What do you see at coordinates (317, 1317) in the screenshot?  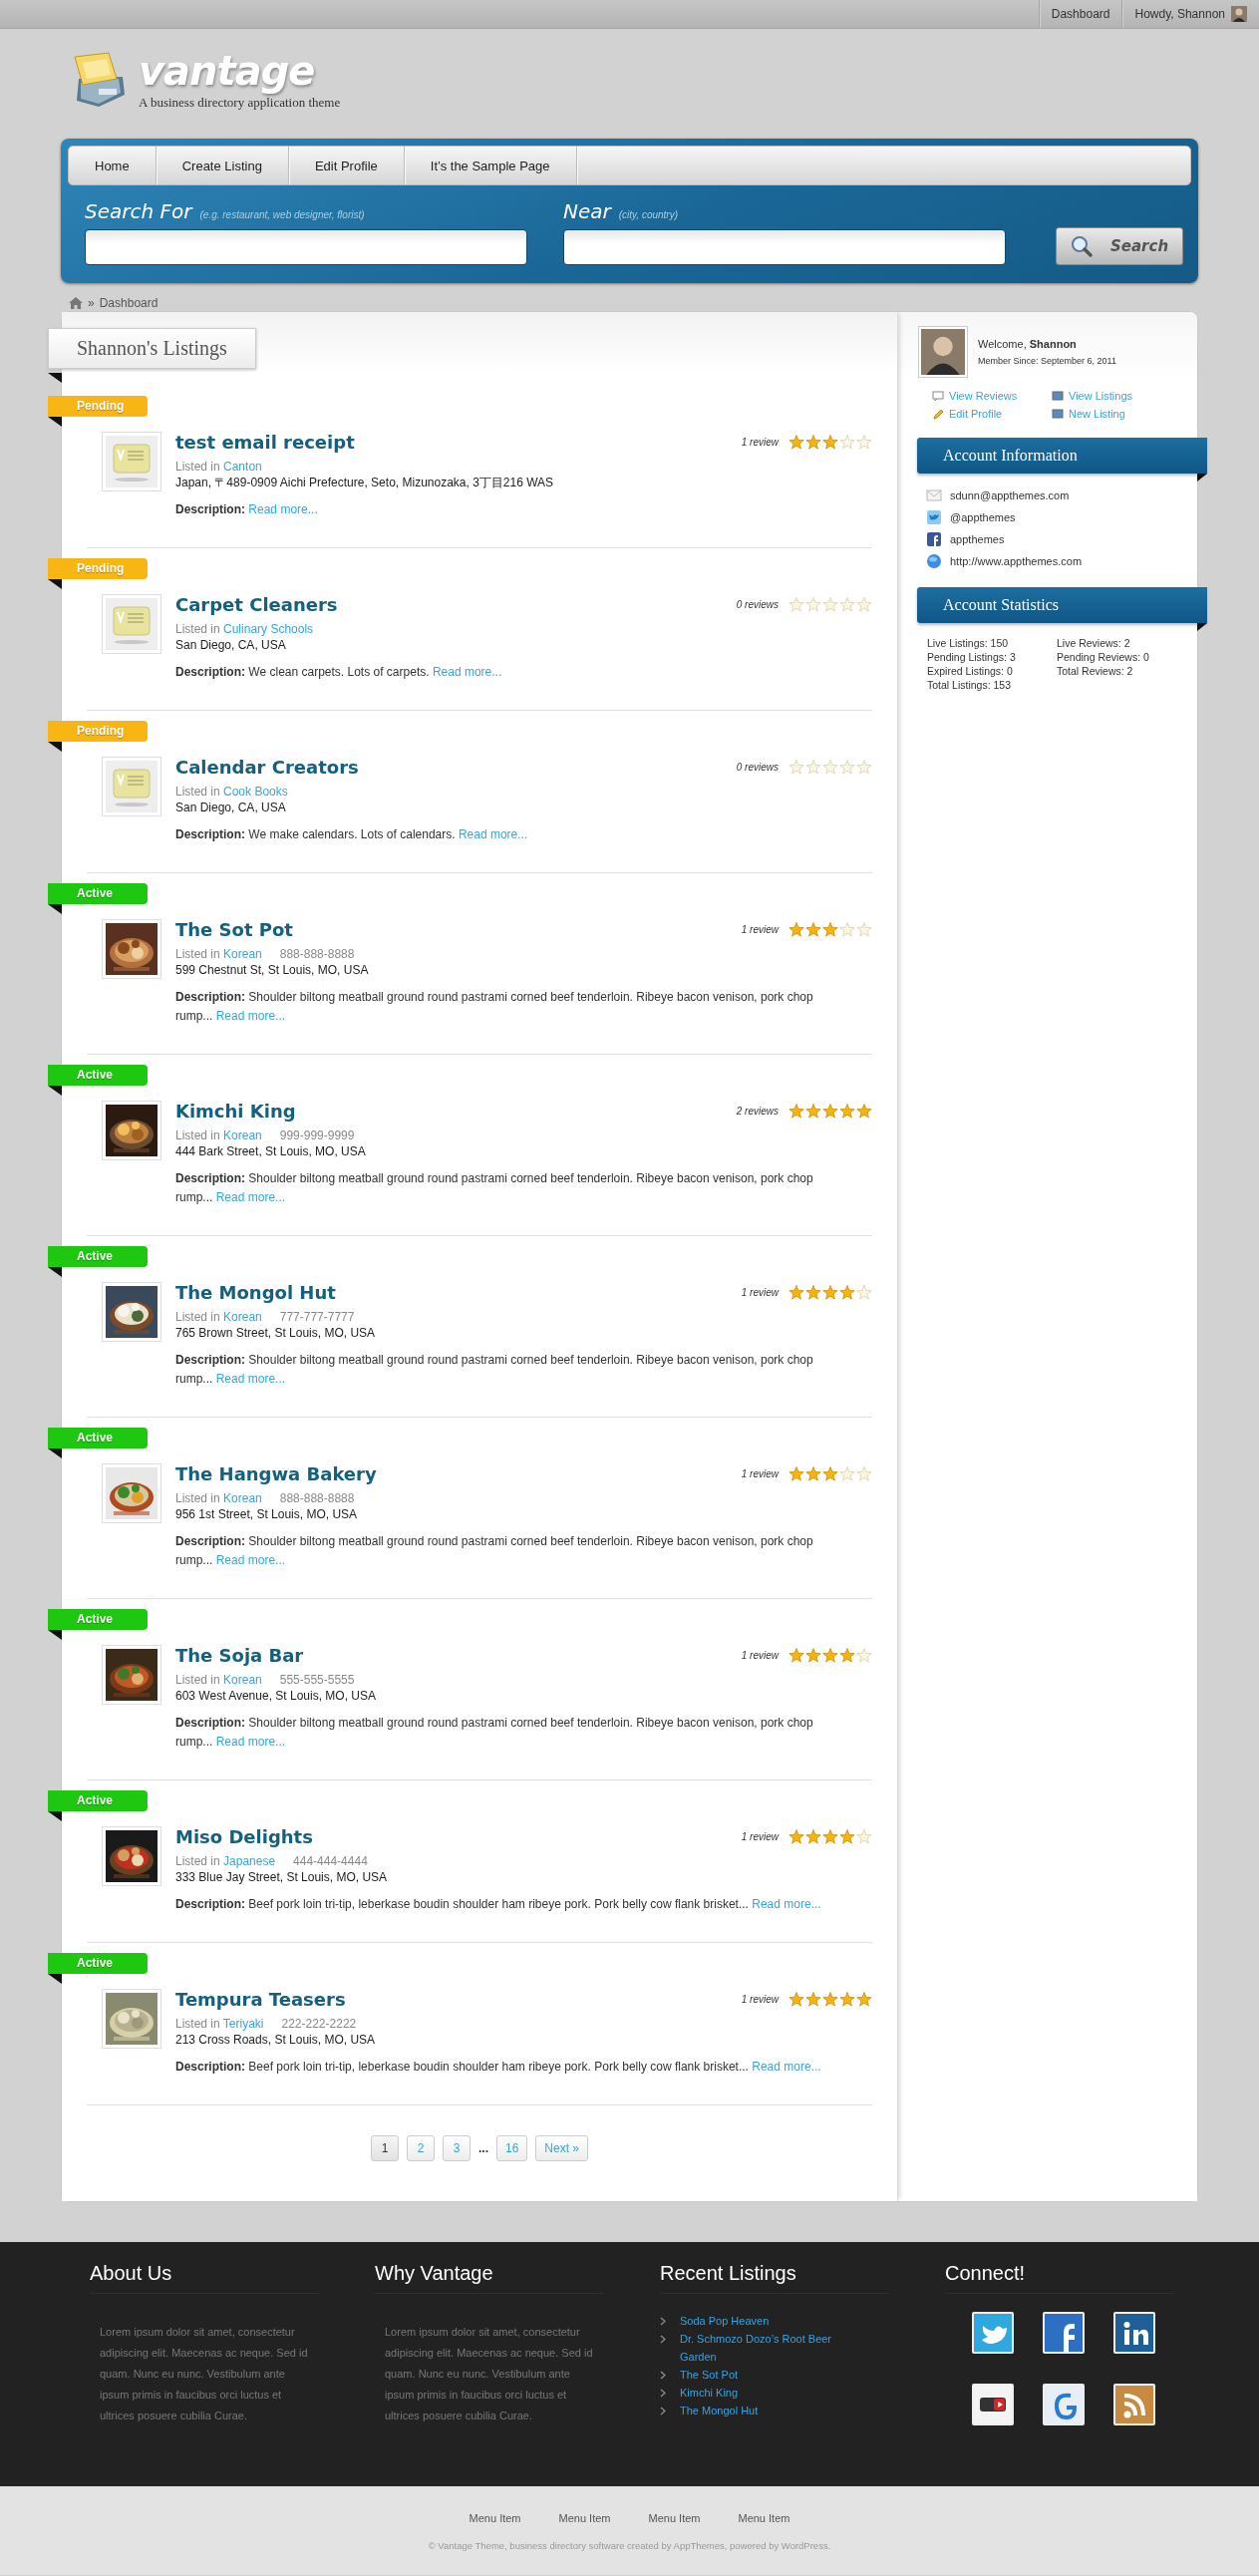 I see `phone-number: 777-777-7777` at bounding box center [317, 1317].